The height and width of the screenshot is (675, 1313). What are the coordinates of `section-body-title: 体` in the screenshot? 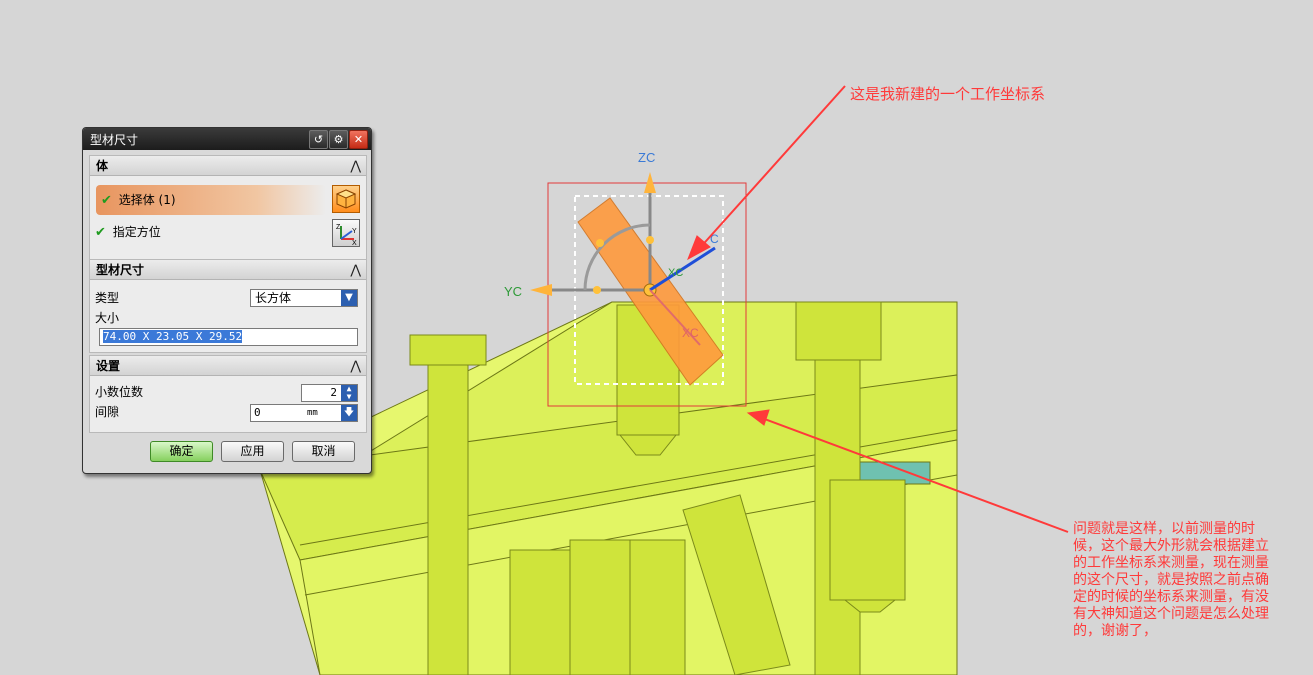 It's located at (102, 166).